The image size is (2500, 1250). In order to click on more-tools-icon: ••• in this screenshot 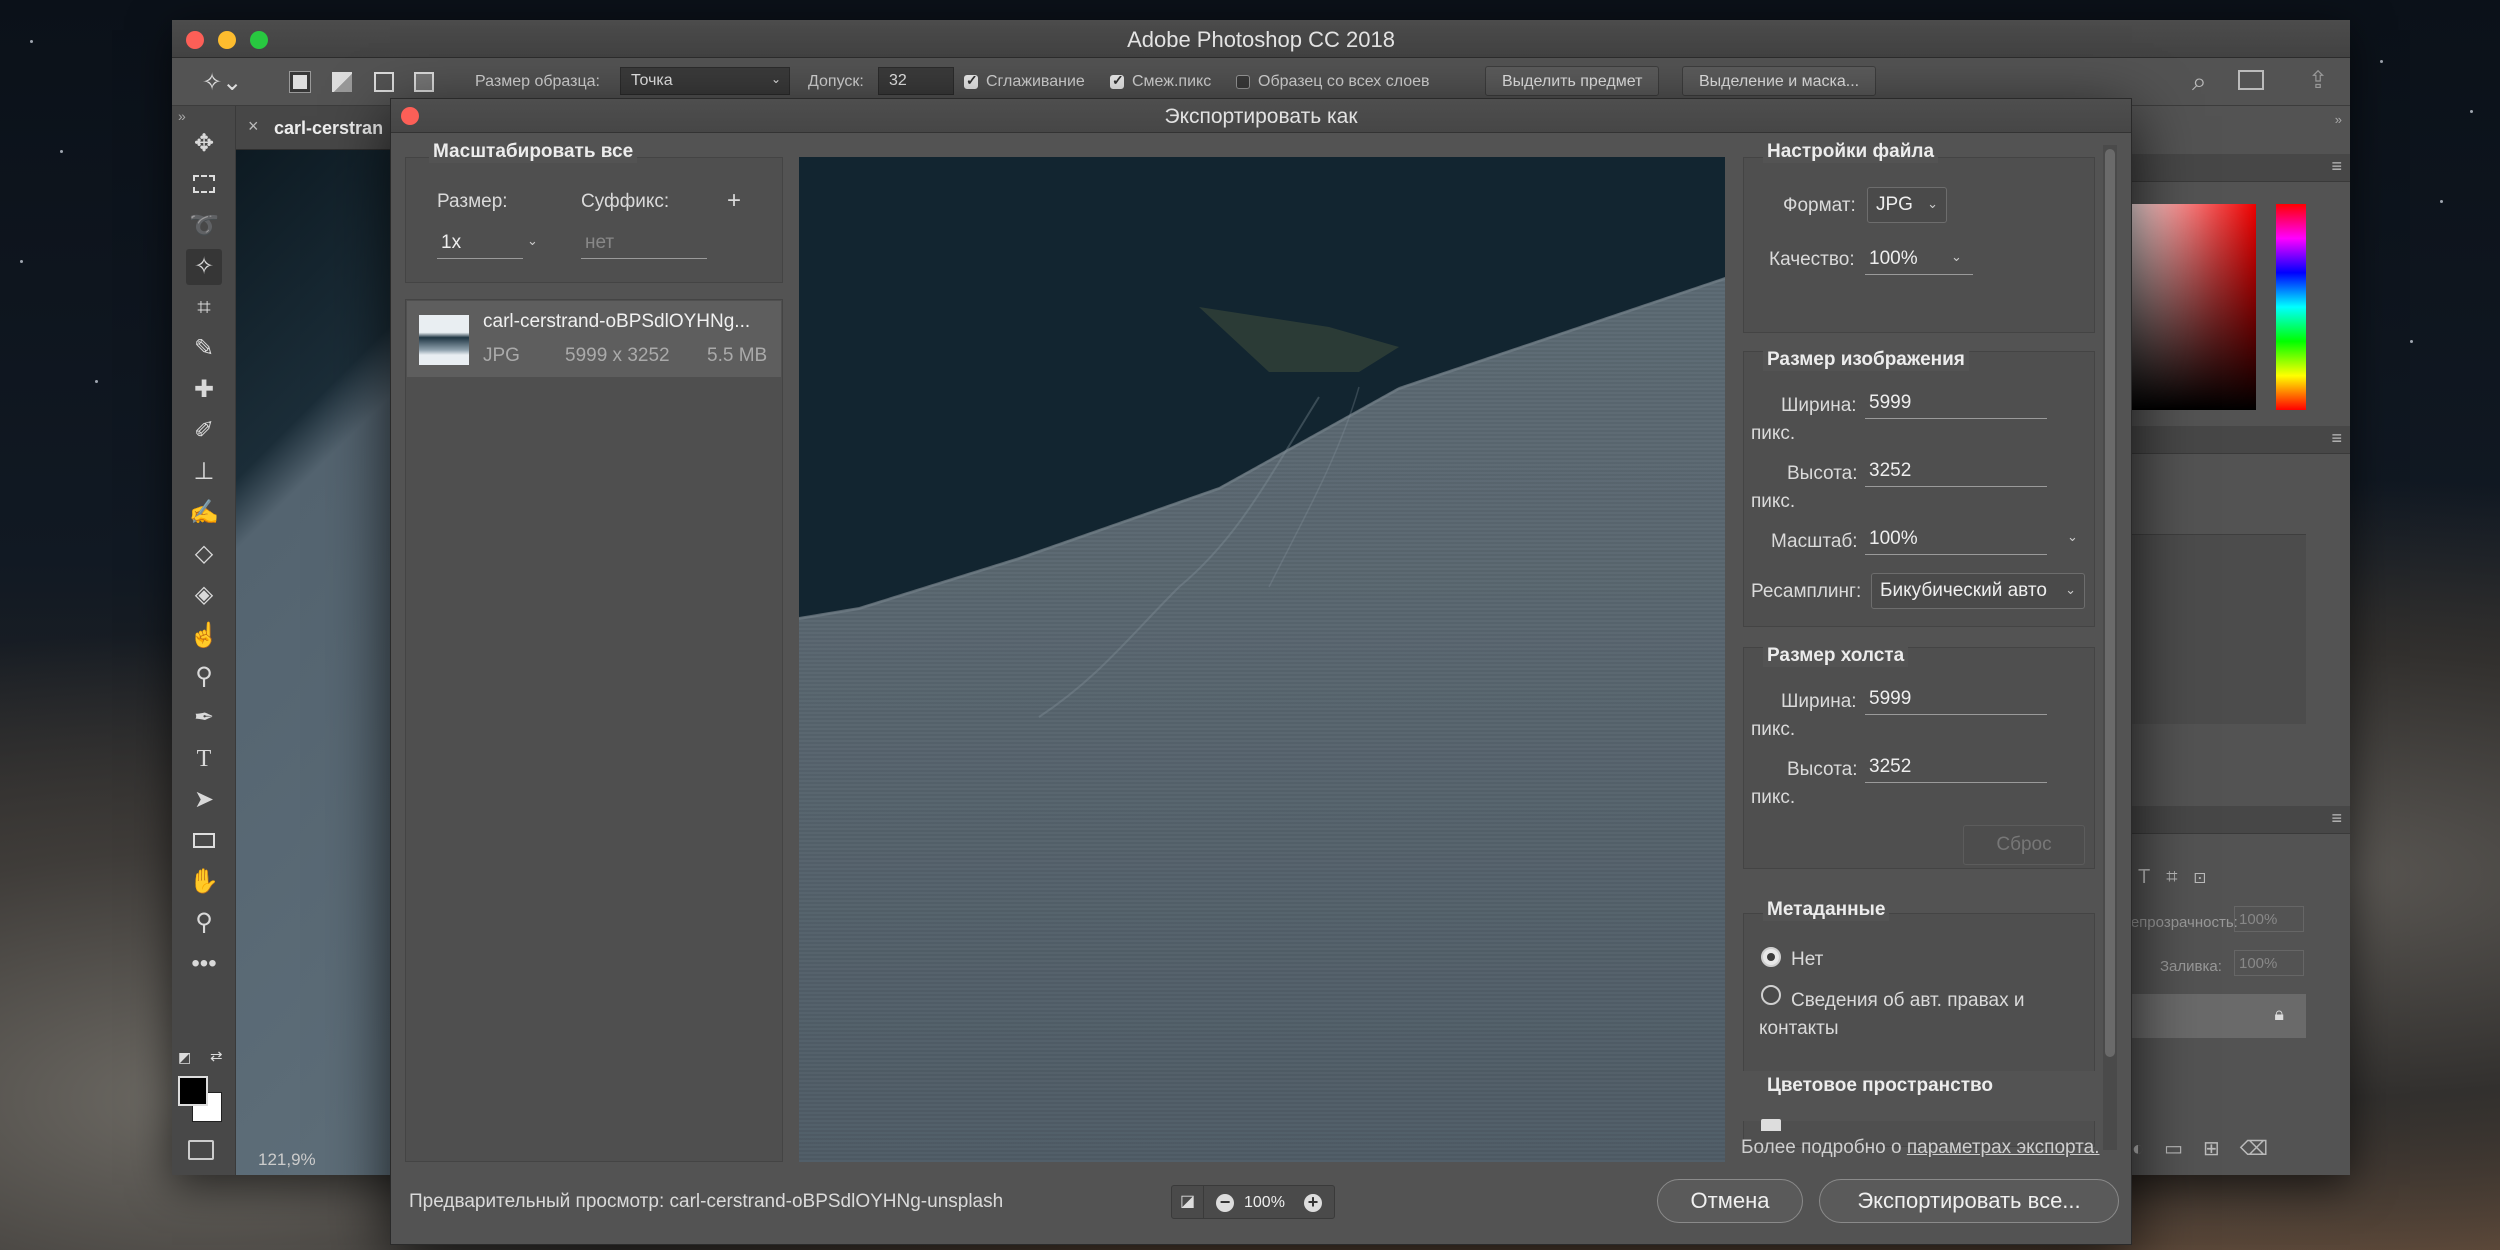, I will do `click(204, 964)`.